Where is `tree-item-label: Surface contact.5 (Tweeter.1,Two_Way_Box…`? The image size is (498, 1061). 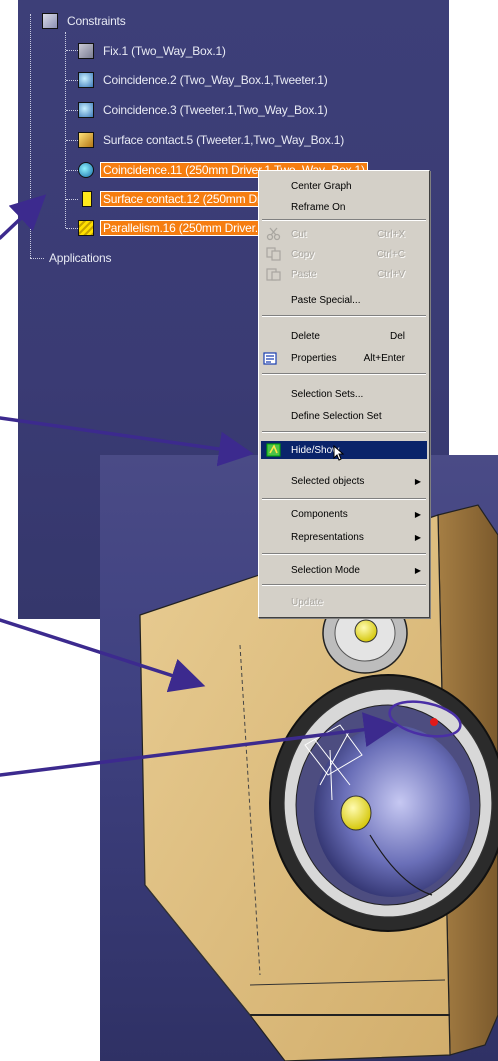 tree-item-label: Surface contact.5 (Tweeter.1,Two_Way_Box… is located at coordinates (224, 140).